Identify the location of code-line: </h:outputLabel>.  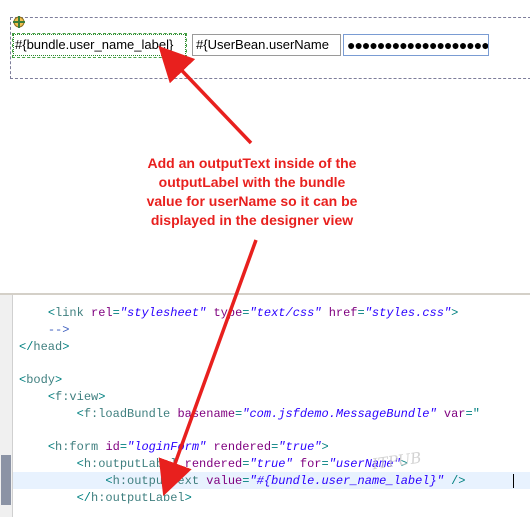
(249, 498).